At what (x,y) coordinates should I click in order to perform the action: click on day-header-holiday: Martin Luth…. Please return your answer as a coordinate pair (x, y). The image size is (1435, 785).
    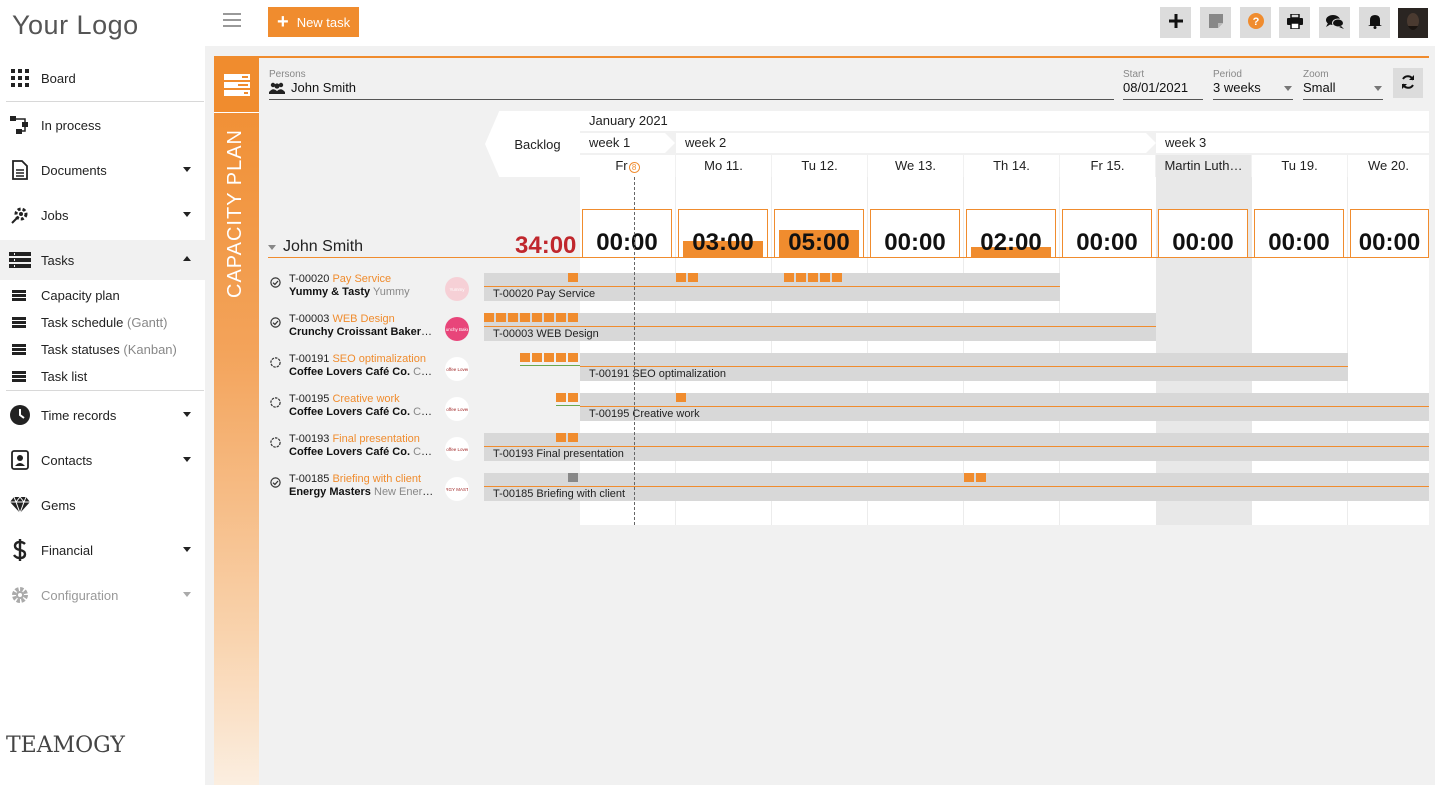
    Looking at the image, I should click on (1203, 166).